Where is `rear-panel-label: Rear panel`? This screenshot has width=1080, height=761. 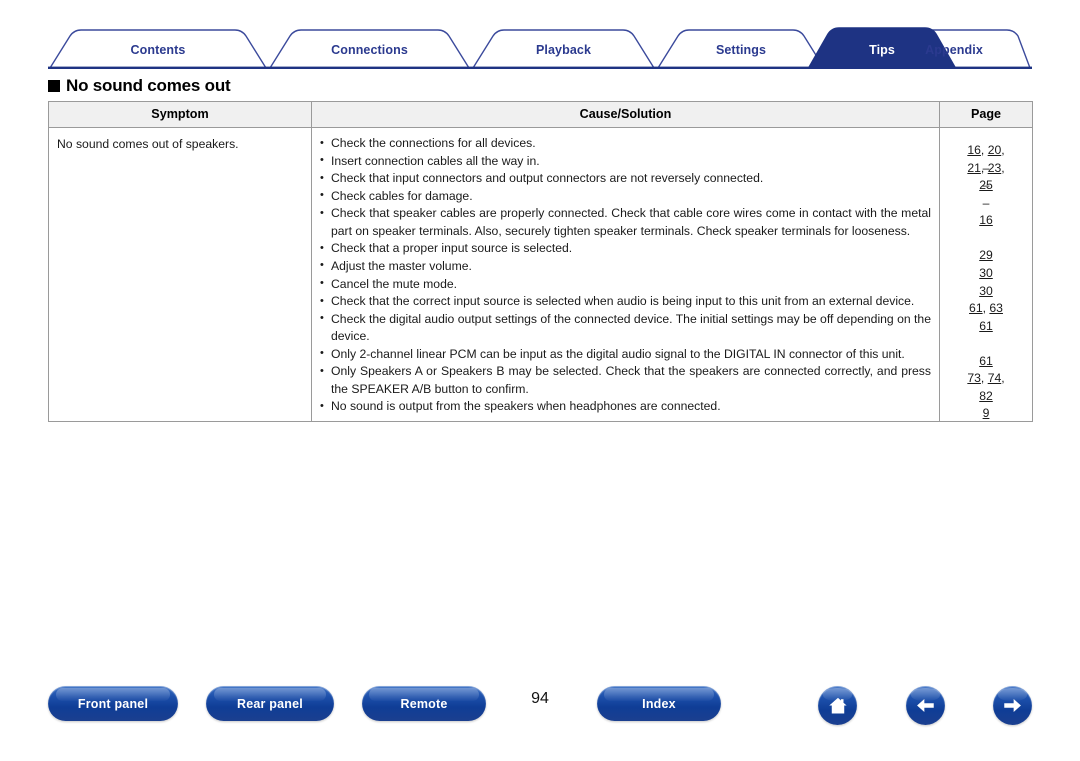 rear-panel-label: Rear panel is located at coordinates (270, 703).